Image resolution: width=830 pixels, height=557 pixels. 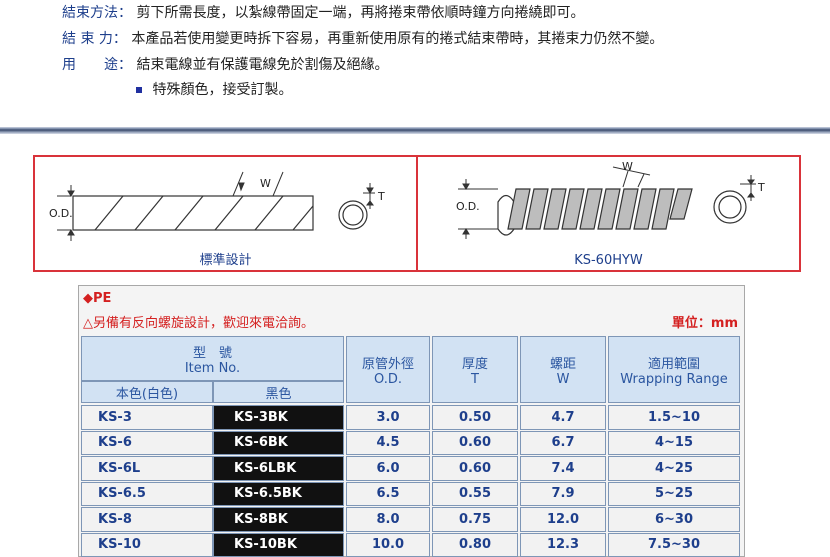 What do you see at coordinates (225, 258) in the screenshot?
I see `diagram-caption: 標準設計` at bounding box center [225, 258].